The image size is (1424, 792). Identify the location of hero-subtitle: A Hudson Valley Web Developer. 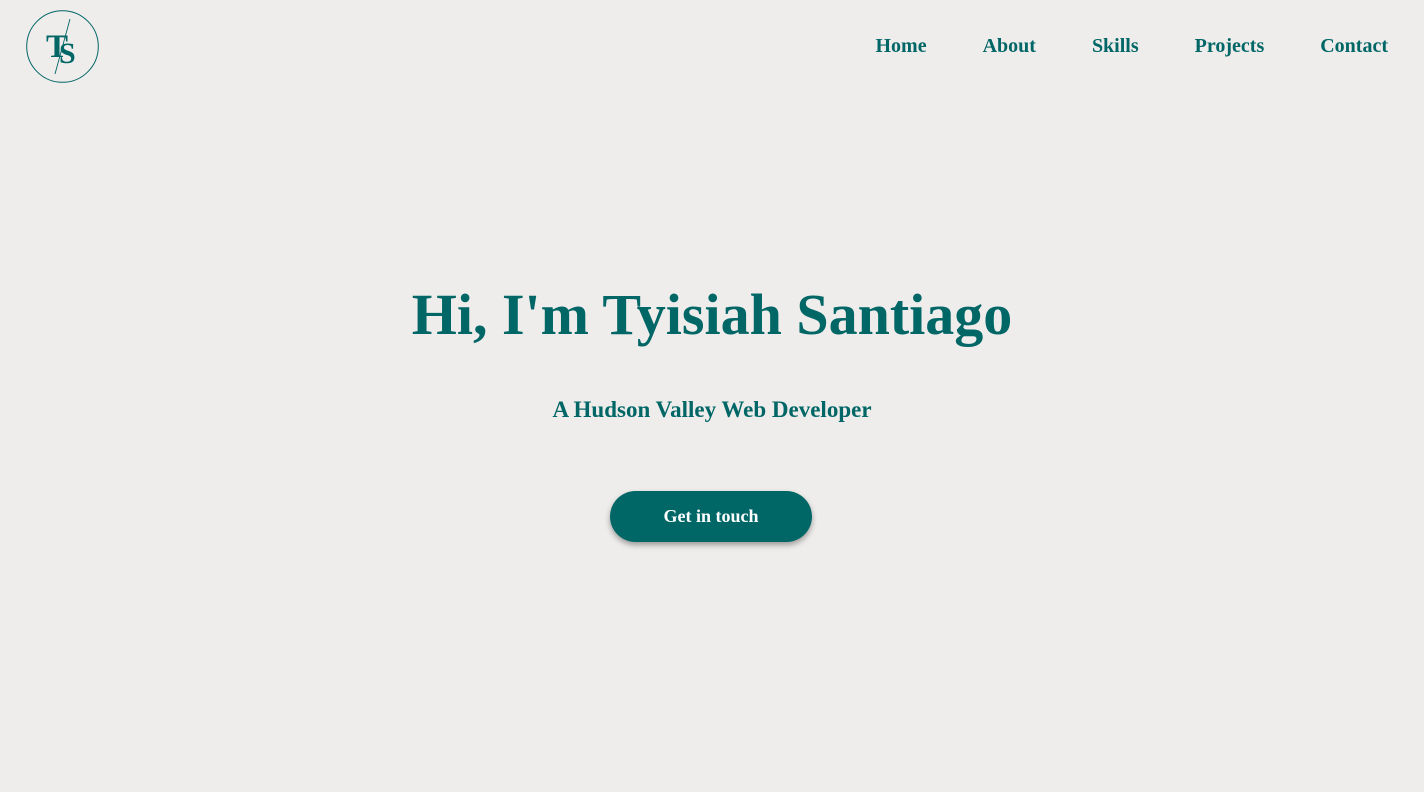
(712, 409).